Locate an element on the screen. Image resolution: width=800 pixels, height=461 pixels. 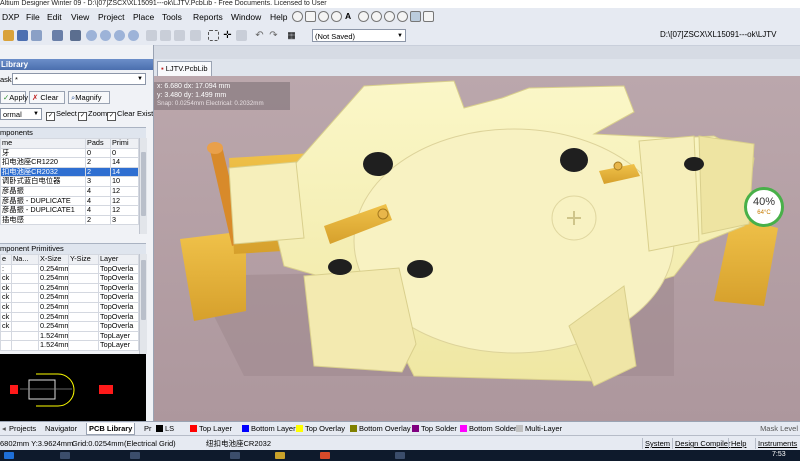
save-icon is located at coordinates (22, 35).